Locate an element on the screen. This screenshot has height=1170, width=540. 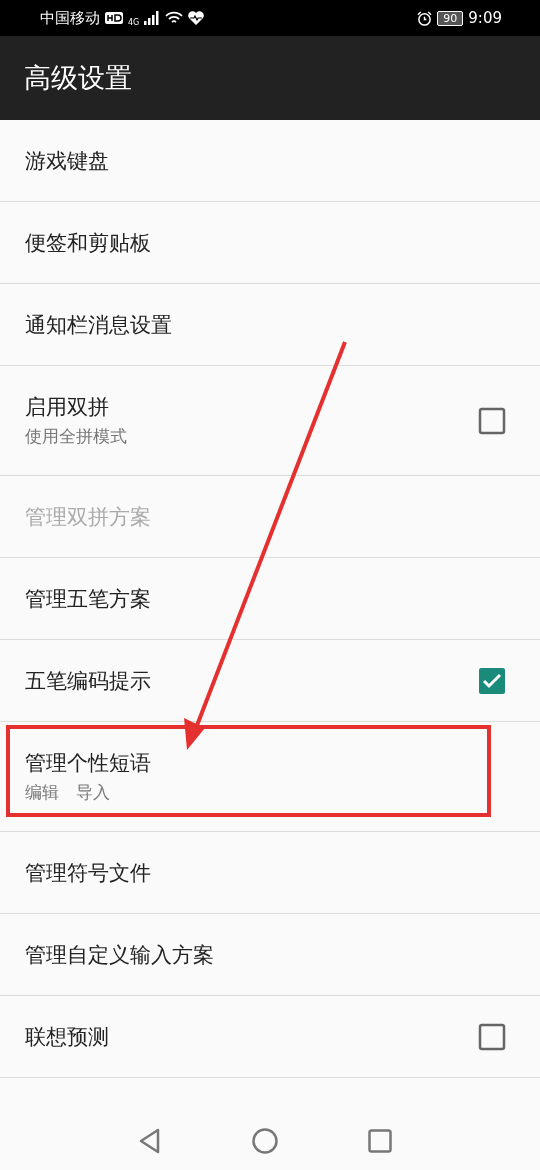
item-title: 管理五笔方案 is located at coordinates (88, 599).